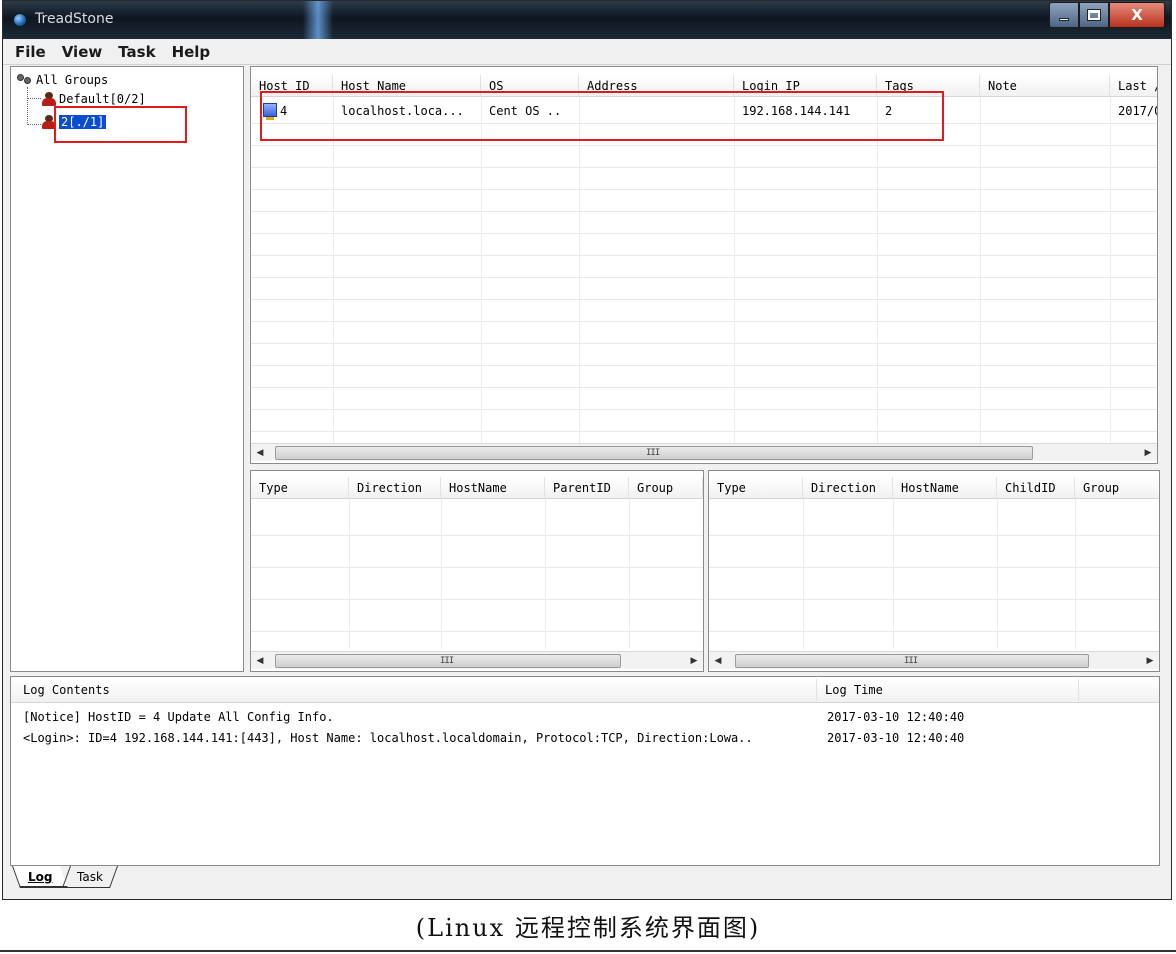 The height and width of the screenshot is (954, 1176). Describe the element at coordinates (587, 52) in the screenshot. I see `menu-bar: File View Task Help` at that location.